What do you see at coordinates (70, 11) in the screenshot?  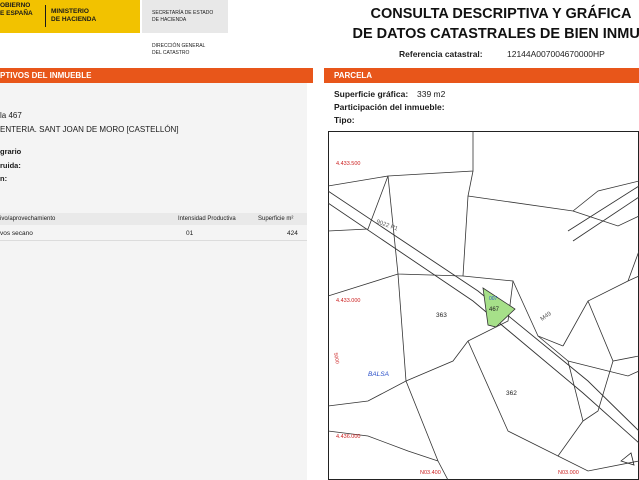 I see `ministry-line1: MINISTERIO` at bounding box center [70, 11].